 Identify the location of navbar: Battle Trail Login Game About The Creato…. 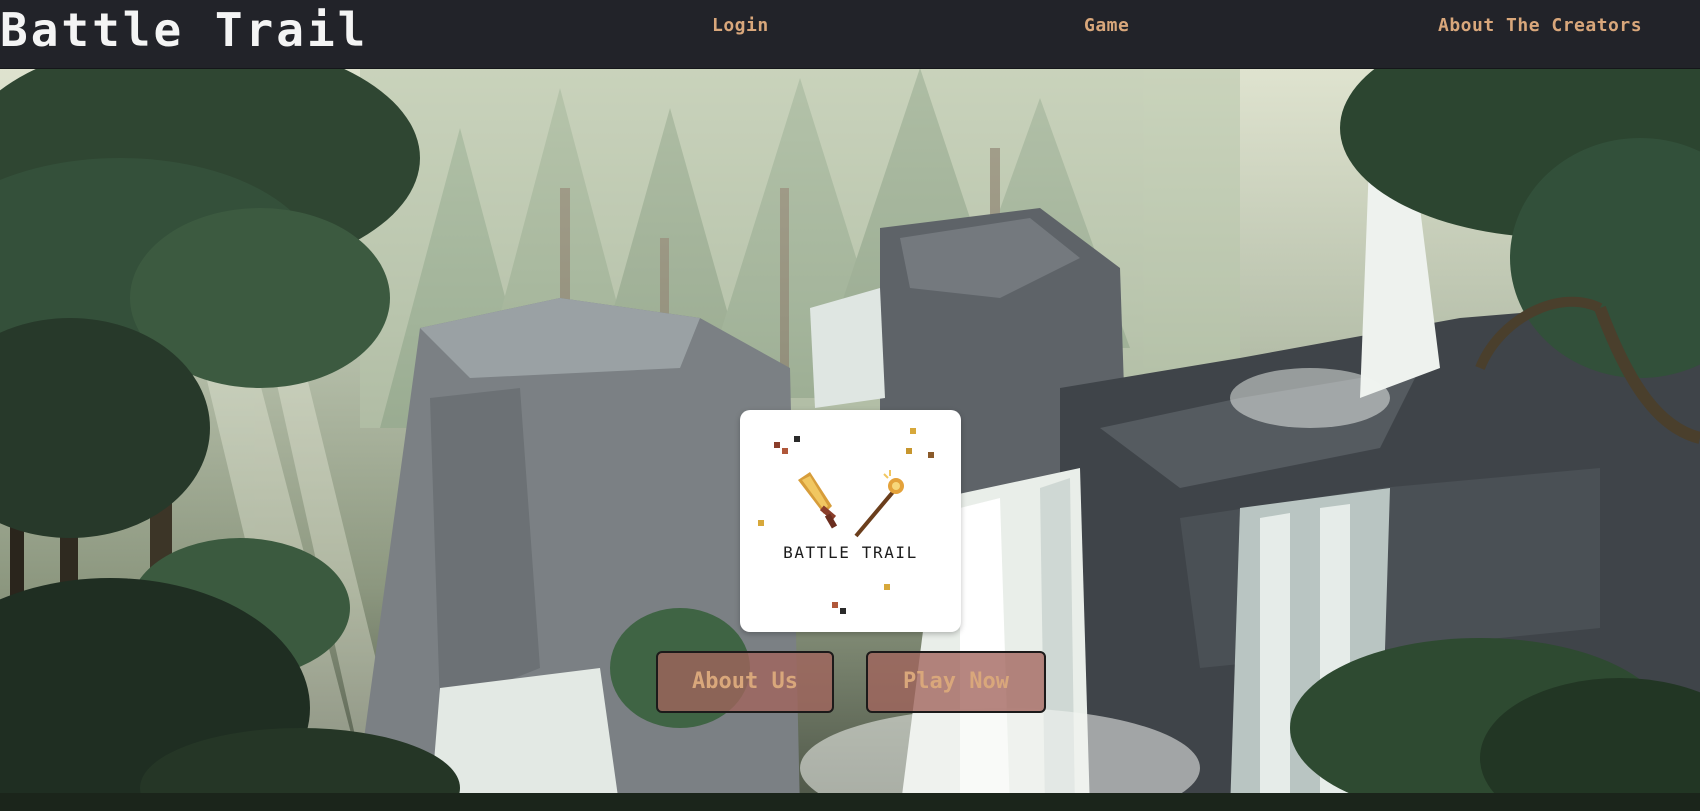
(850, 34).